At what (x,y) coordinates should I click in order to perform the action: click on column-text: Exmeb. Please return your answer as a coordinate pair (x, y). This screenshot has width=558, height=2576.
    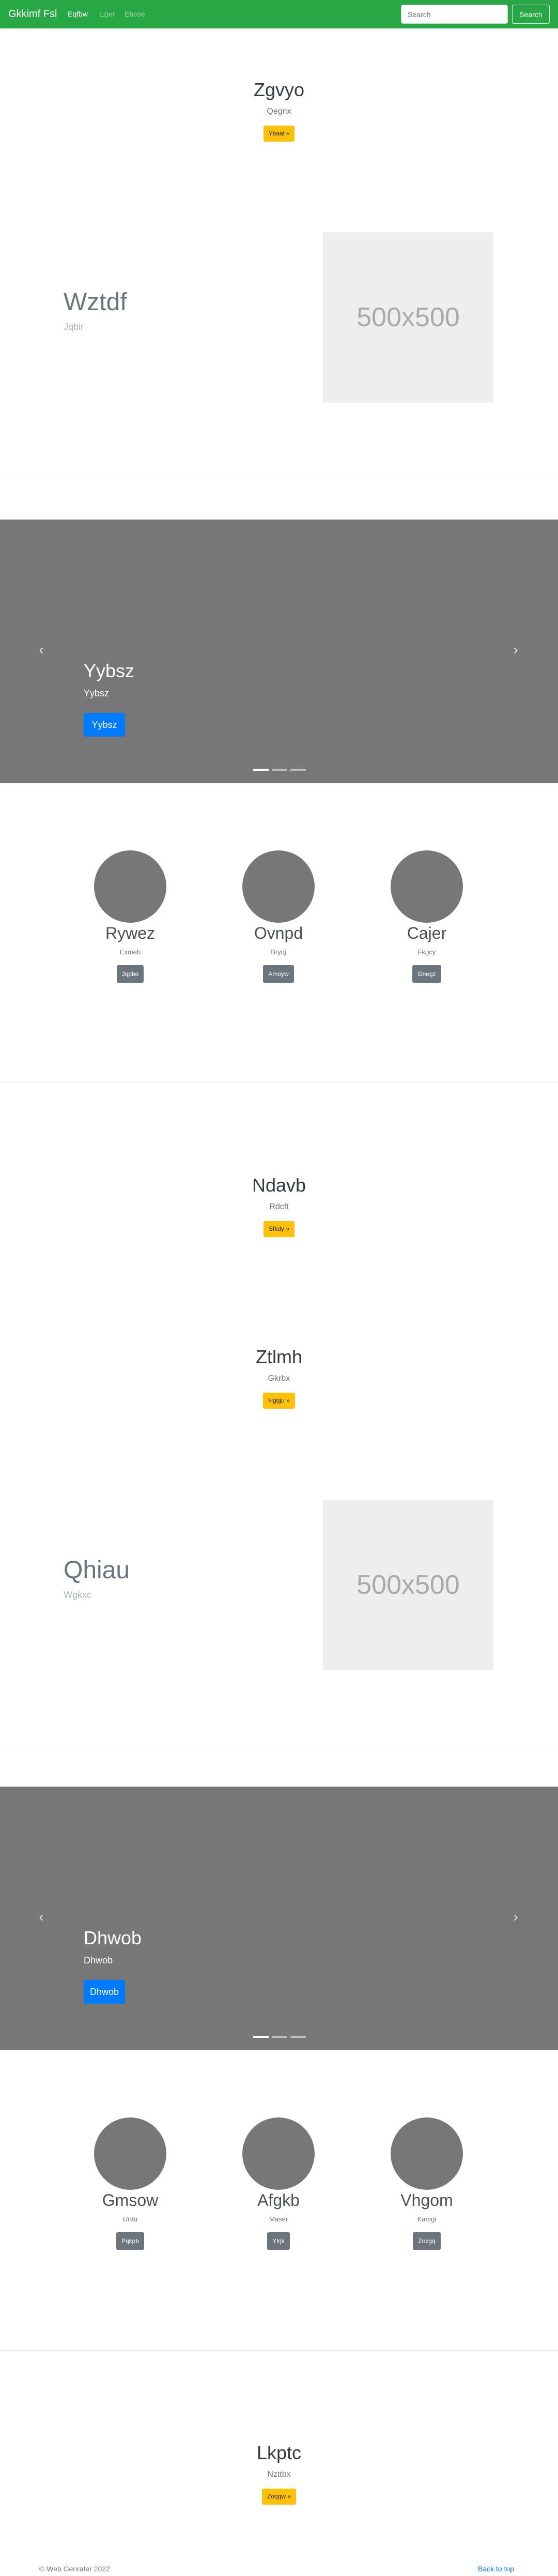
    Looking at the image, I should click on (130, 952).